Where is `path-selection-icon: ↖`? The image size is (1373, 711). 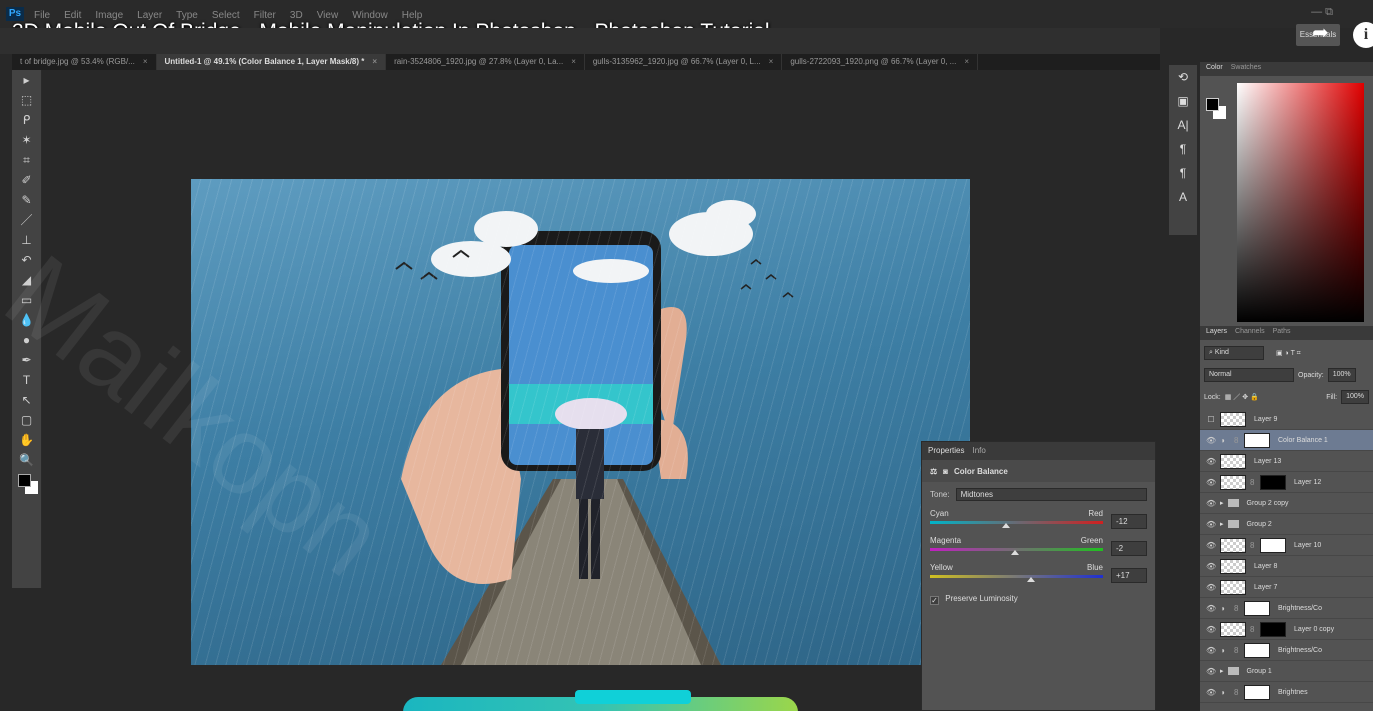 path-selection-icon: ↖ is located at coordinates (26, 400).